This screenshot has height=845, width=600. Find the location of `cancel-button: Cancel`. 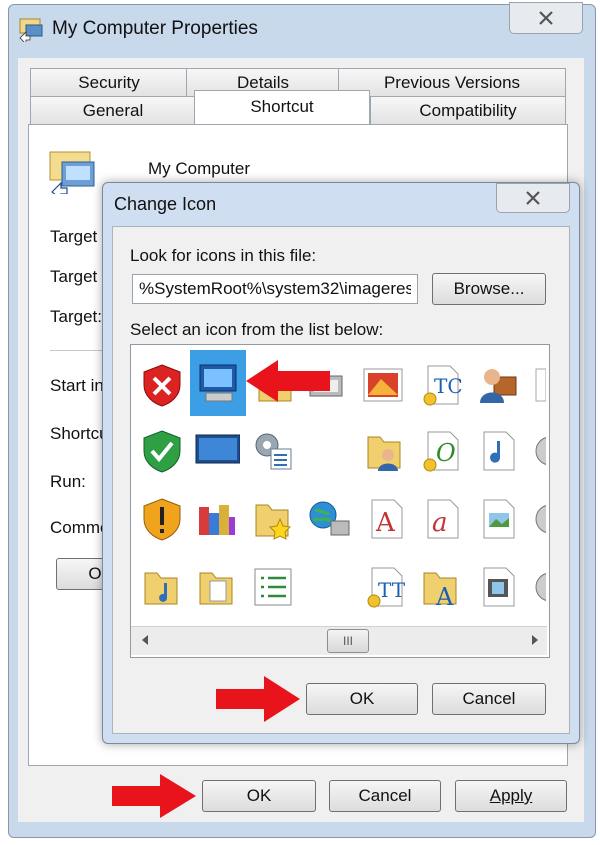

cancel-button: Cancel is located at coordinates (385, 796).